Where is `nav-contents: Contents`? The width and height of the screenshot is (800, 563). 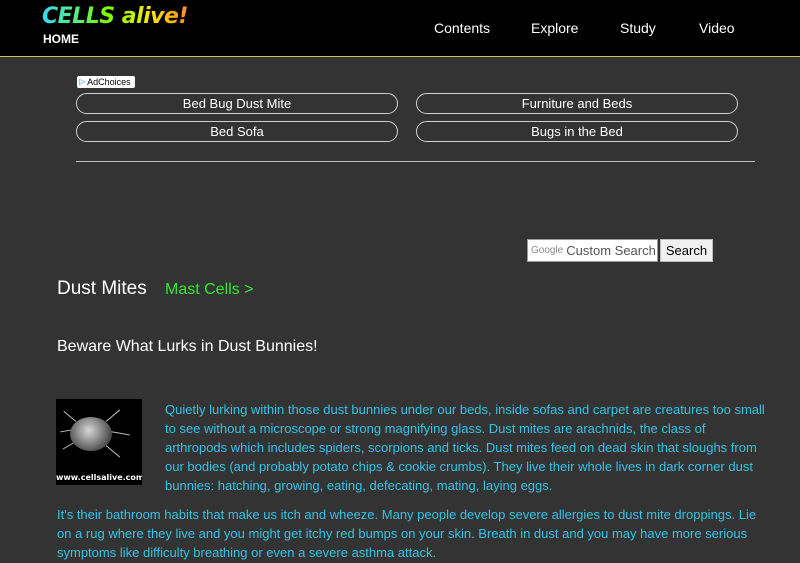
nav-contents: Contents is located at coordinates (462, 28).